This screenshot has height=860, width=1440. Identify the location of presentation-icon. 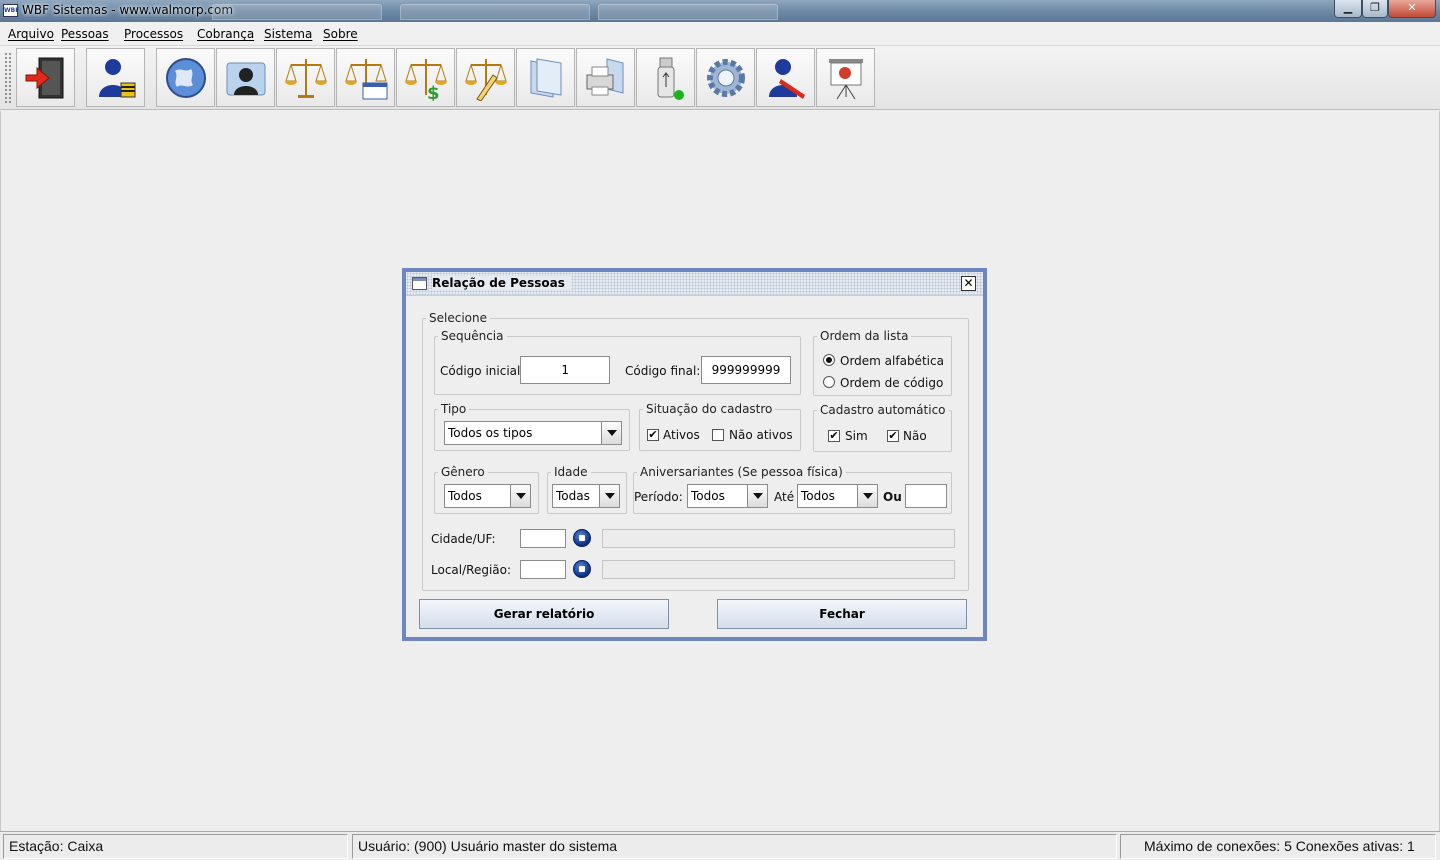
(845, 78).